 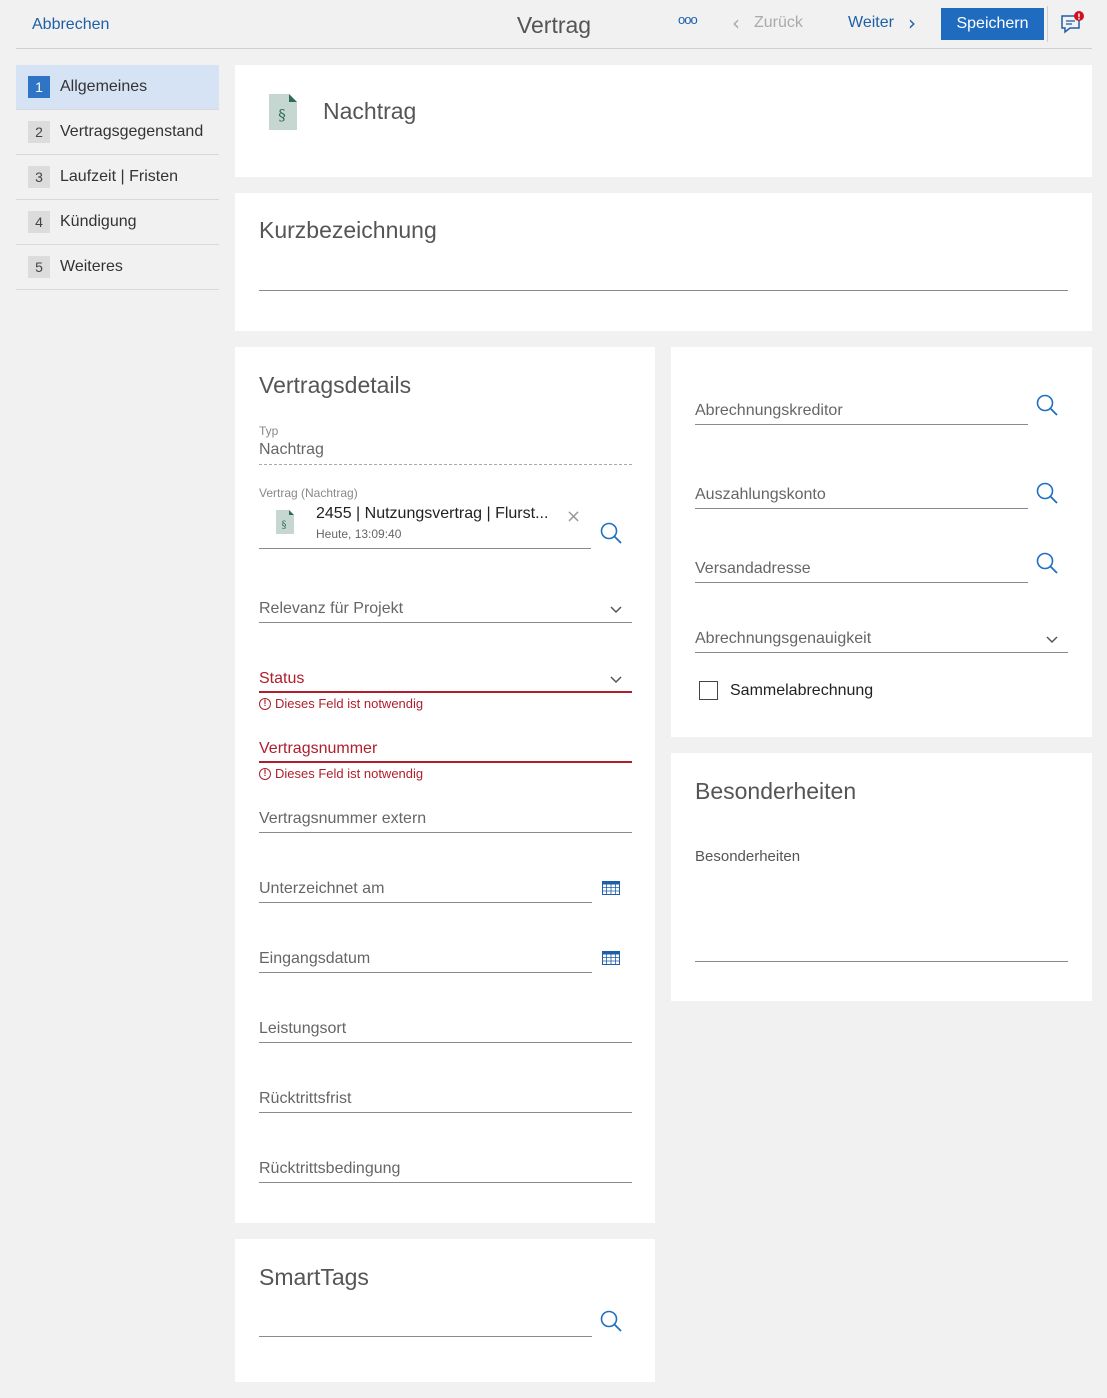 What do you see at coordinates (861, 571) in the screenshot?
I see `versandadresse-field: Versandadresse` at bounding box center [861, 571].